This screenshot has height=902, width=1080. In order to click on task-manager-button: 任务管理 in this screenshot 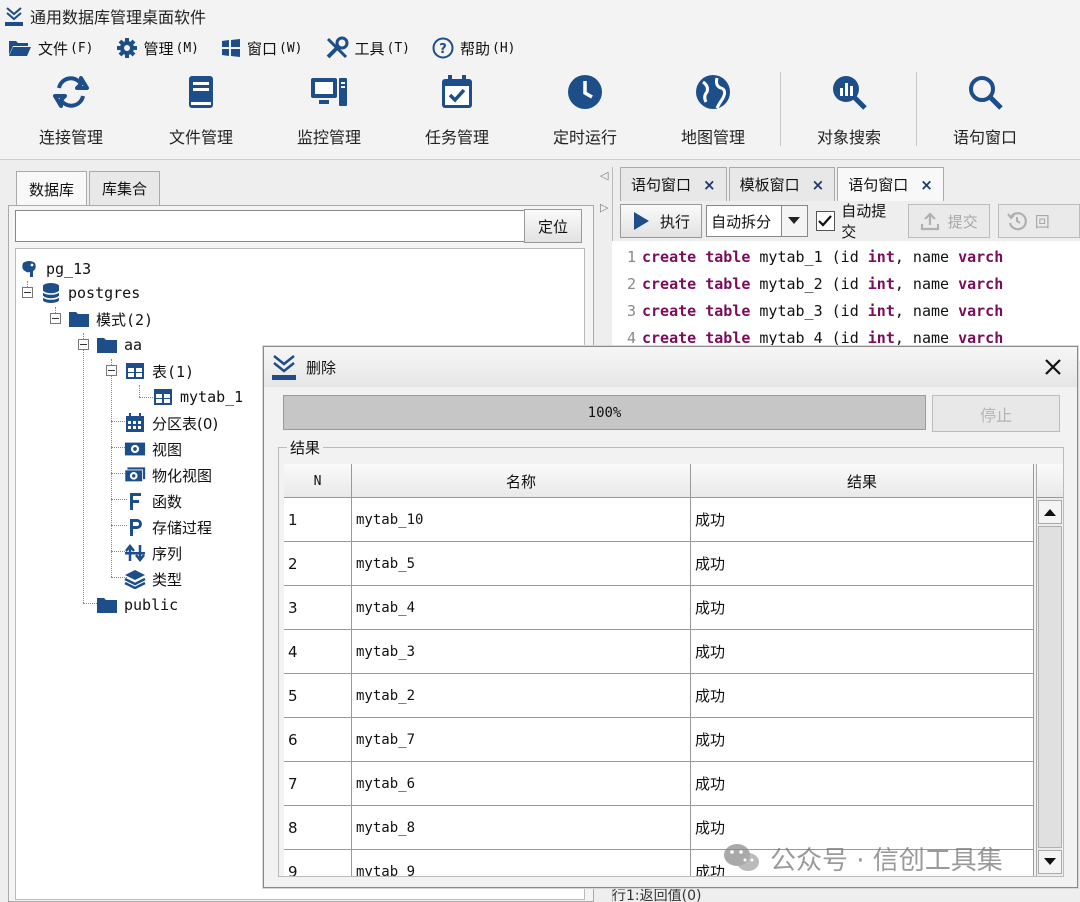, I will do `click(457, 114)`.